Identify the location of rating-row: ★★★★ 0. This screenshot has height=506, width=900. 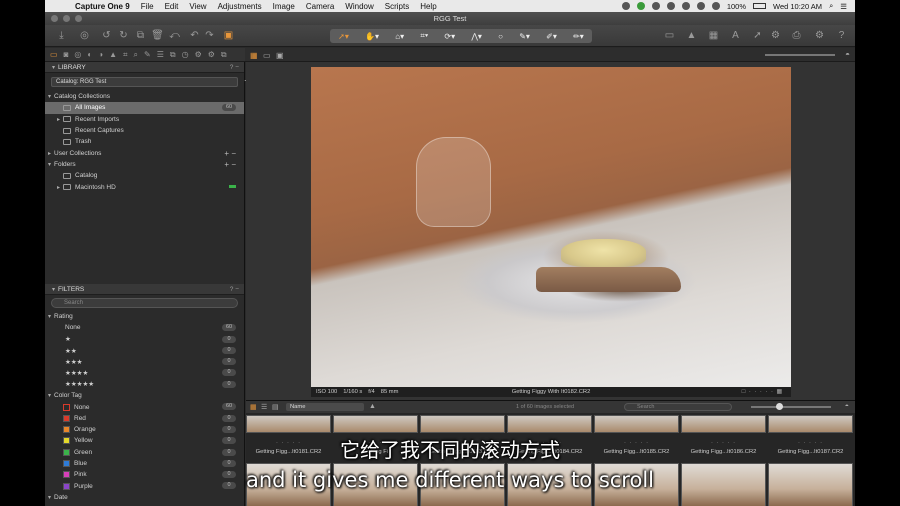
(144, 372).